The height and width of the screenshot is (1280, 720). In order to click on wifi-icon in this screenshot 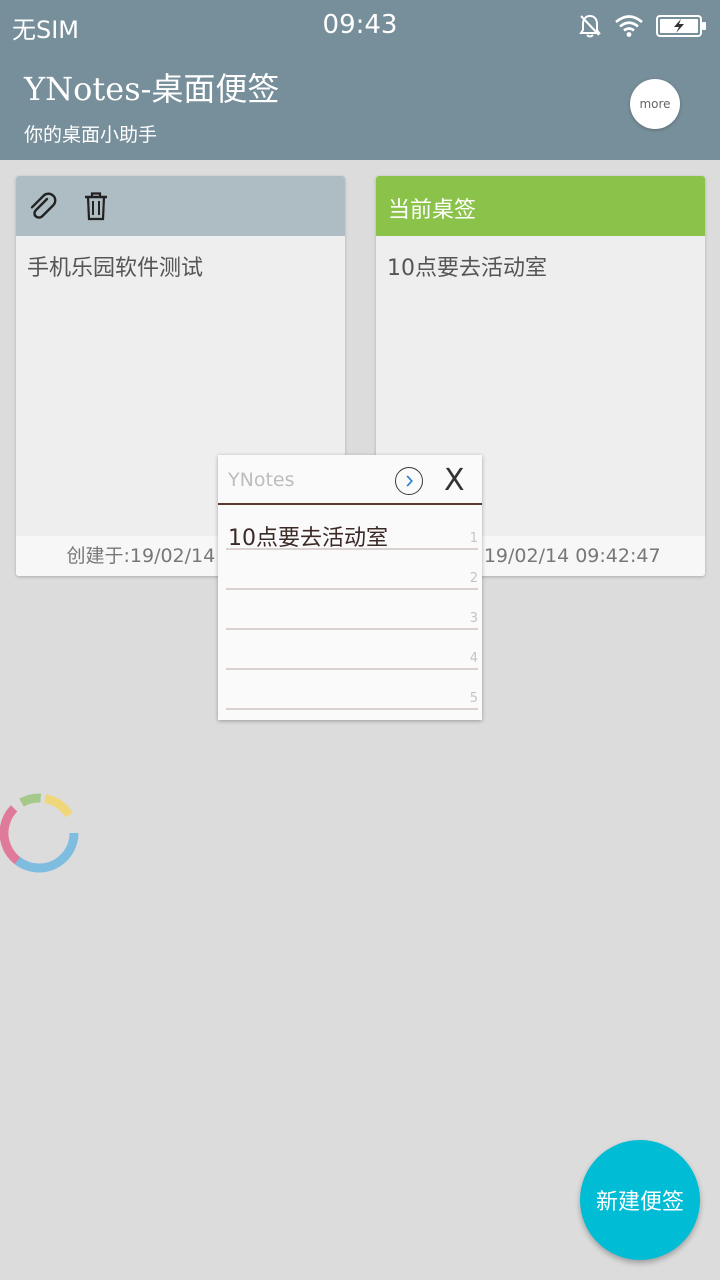, I will do `click(629, 26)`.